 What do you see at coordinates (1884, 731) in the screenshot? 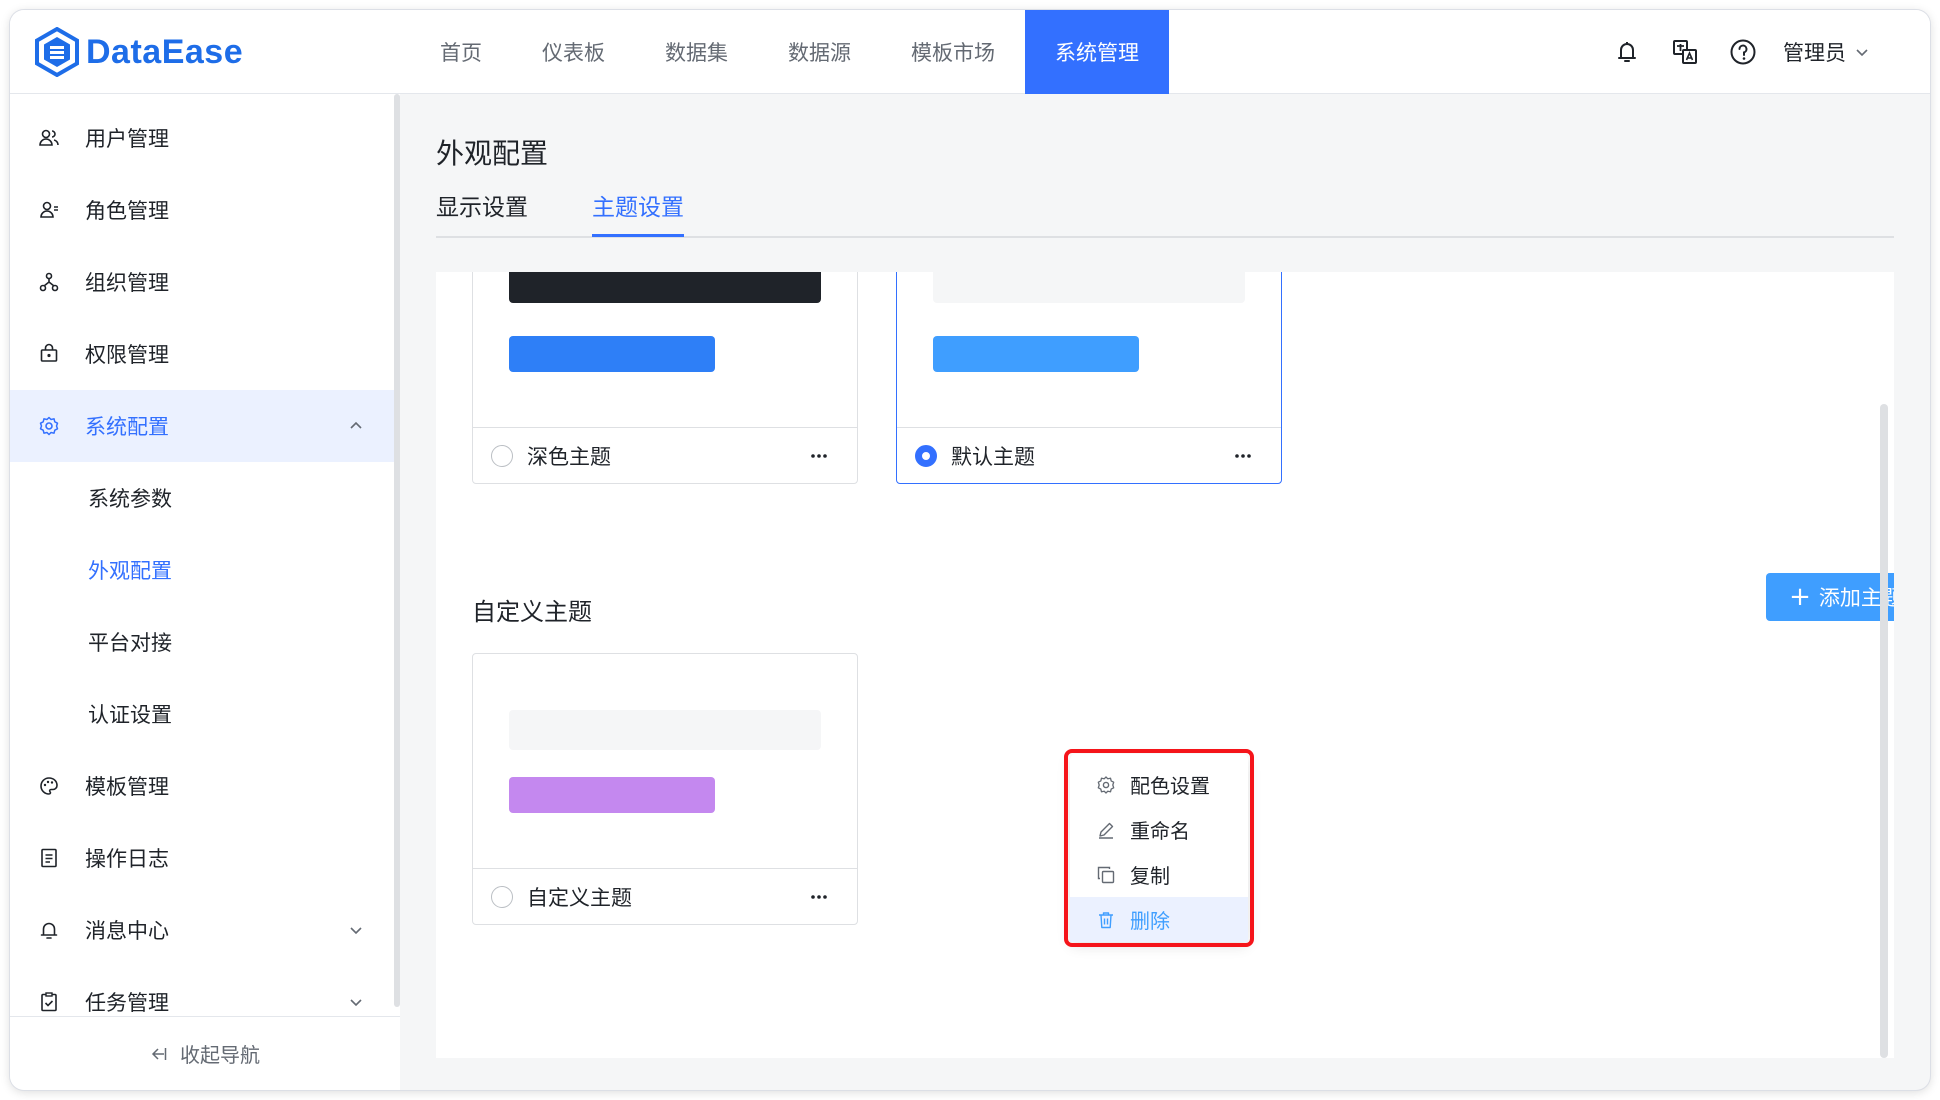
I see `panel-scrollbar` at bounding box center [1884, 731].